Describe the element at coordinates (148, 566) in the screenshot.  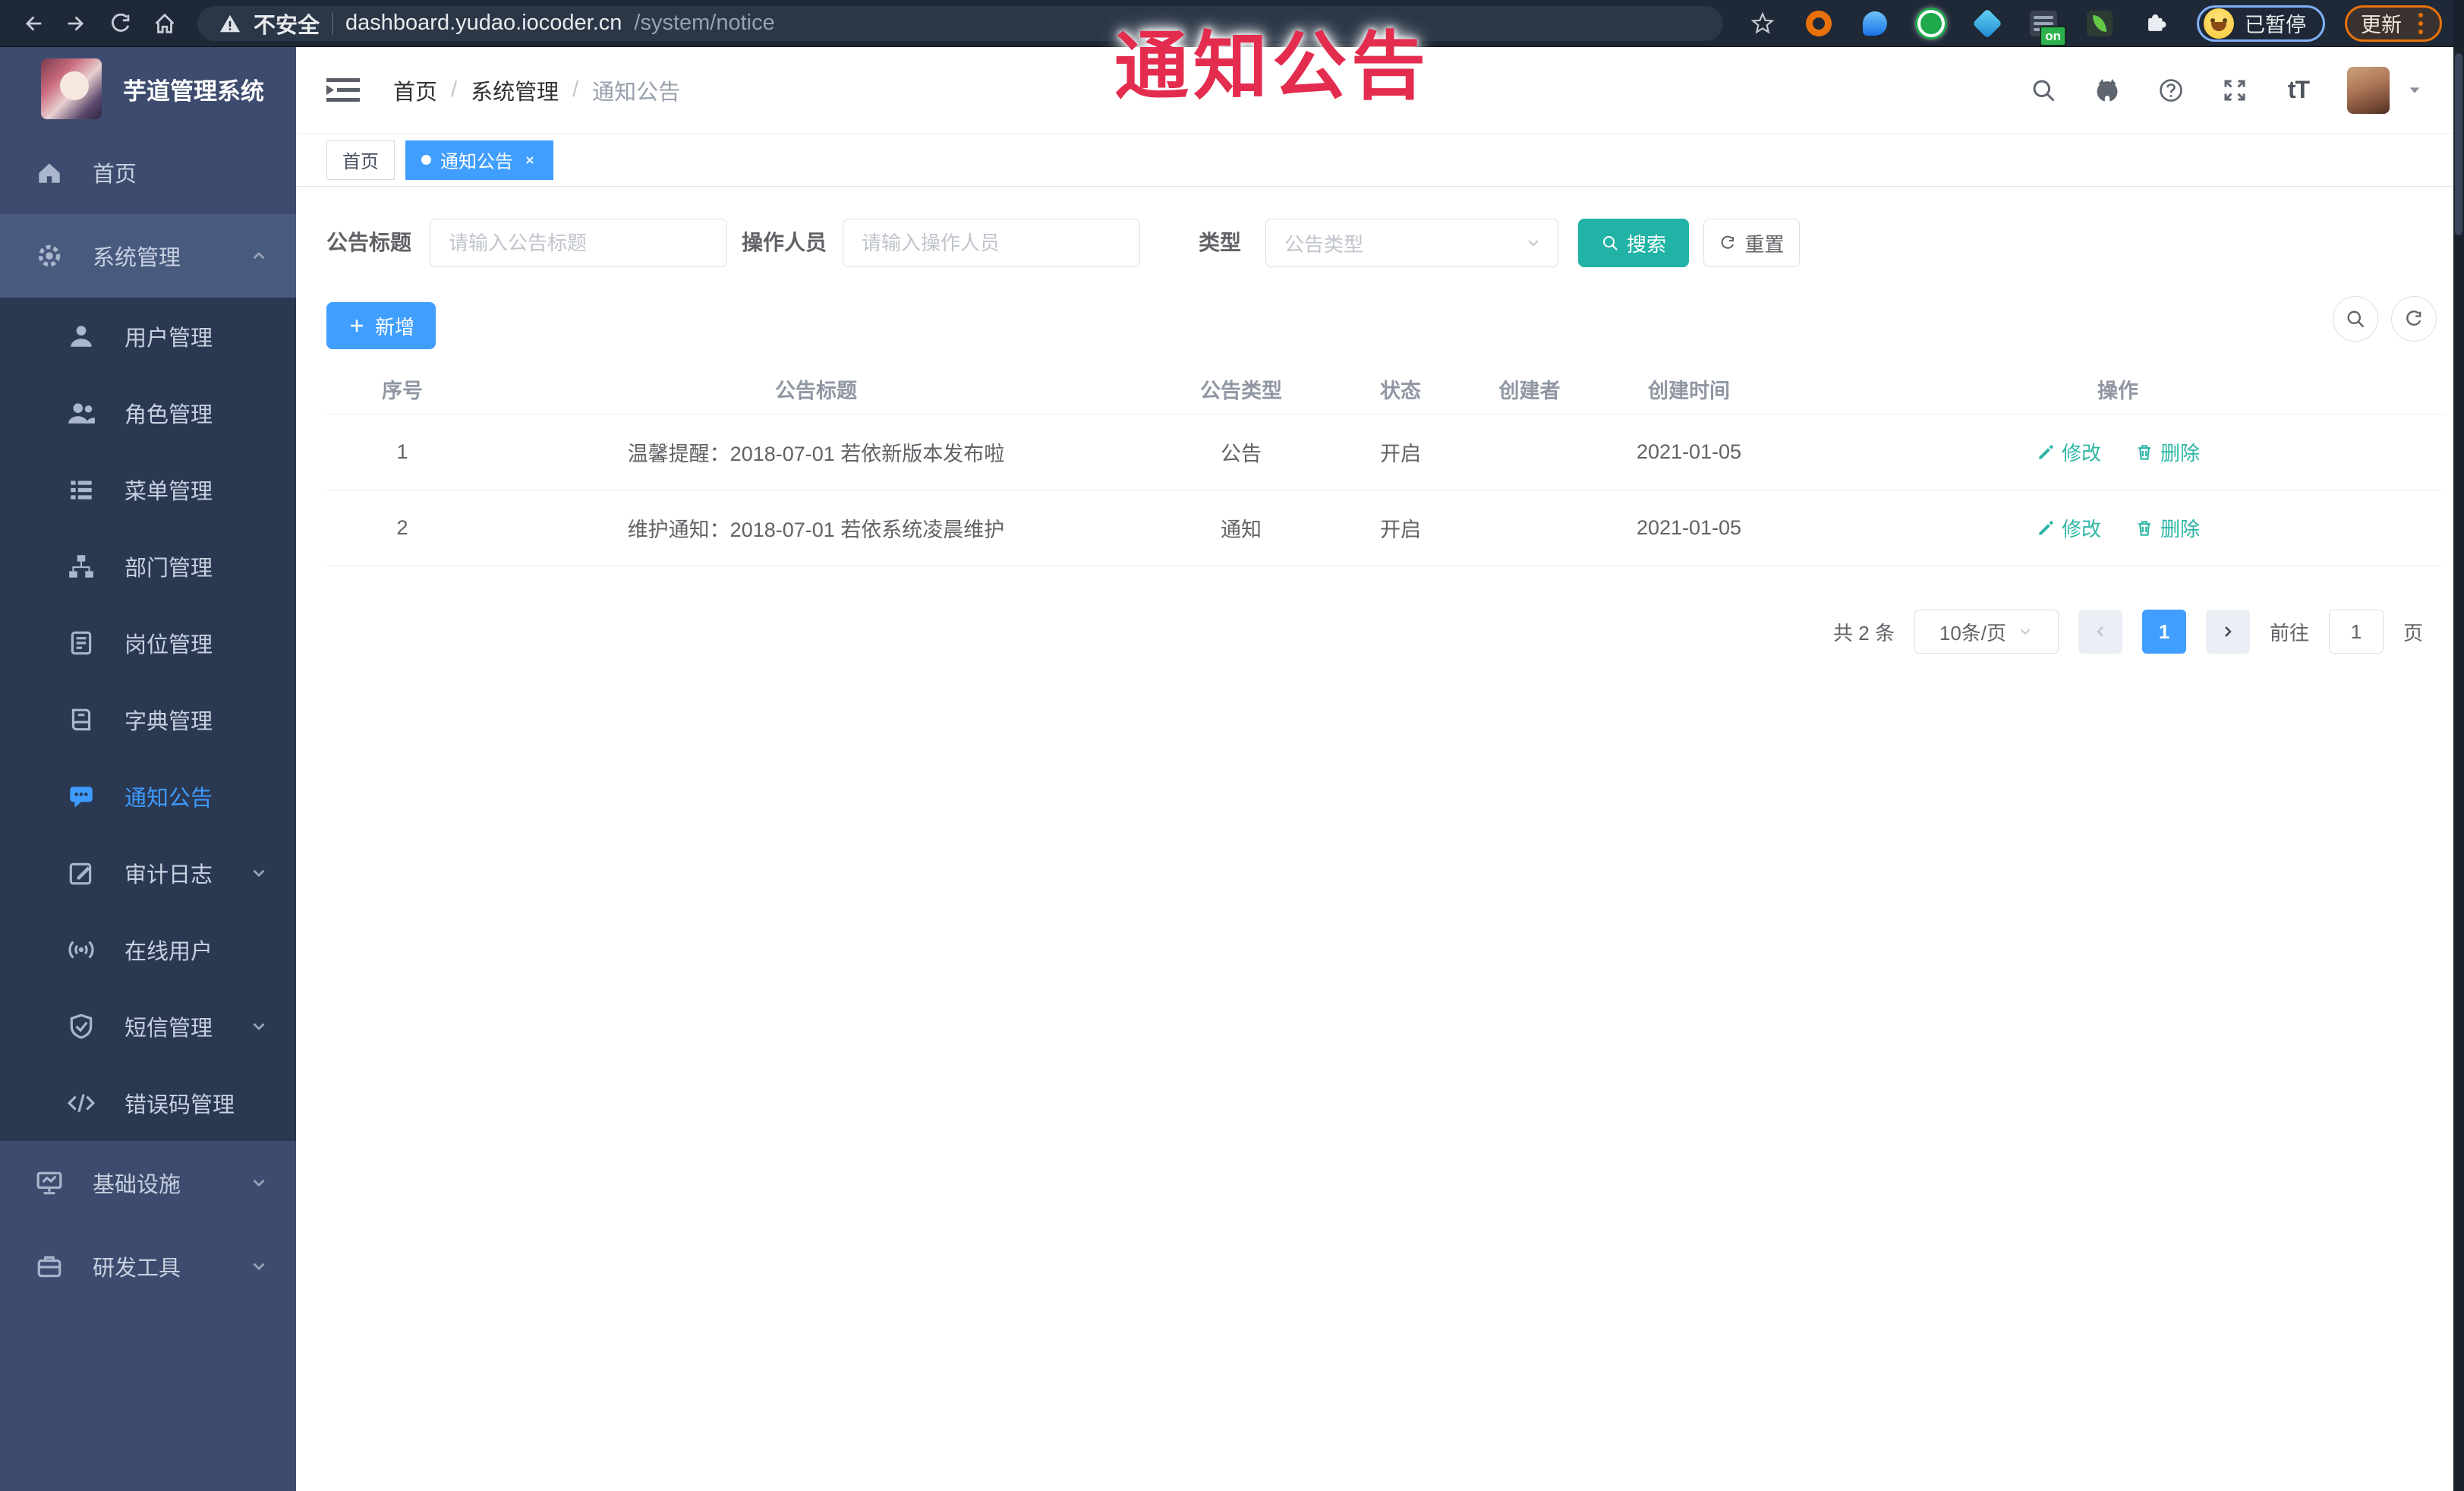
I see `sidebar-item-department-management: 部门管理` at that location.